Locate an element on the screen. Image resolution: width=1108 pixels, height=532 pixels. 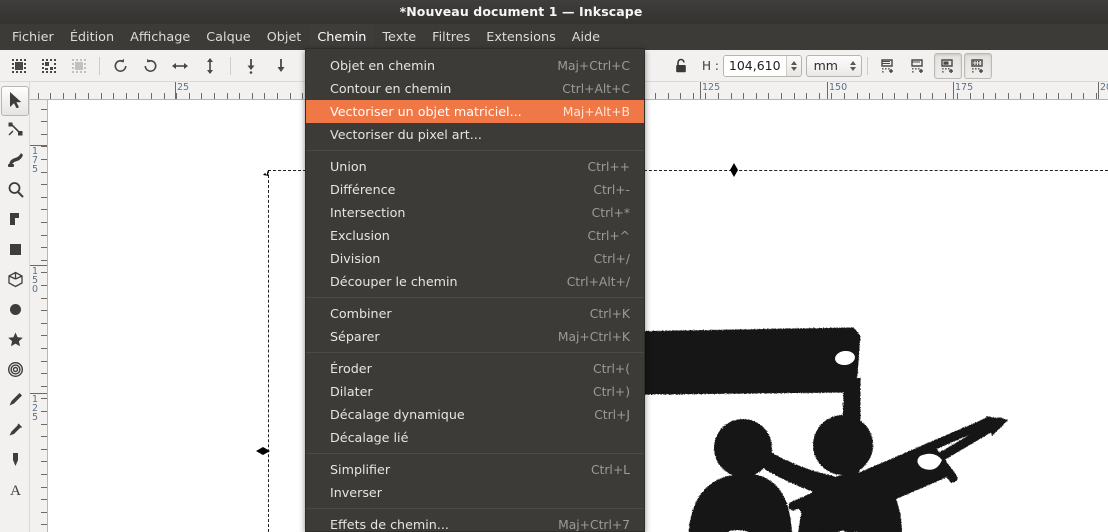
tool-rectangle is located at coordinates (15, 251).